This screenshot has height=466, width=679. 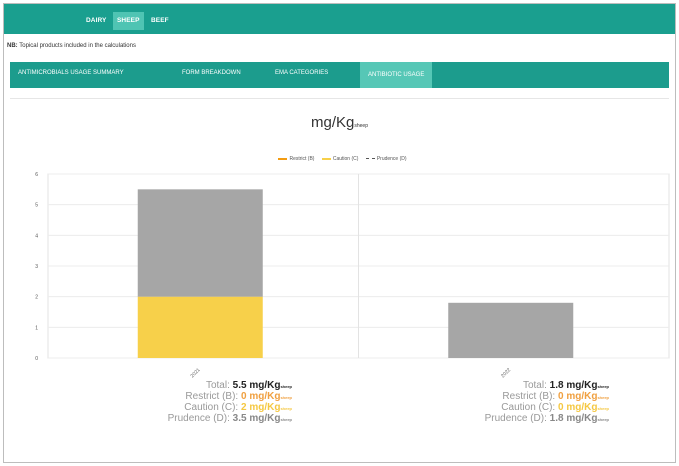 I want to click on y-tick-label: 4, so click(x=36, y=236).